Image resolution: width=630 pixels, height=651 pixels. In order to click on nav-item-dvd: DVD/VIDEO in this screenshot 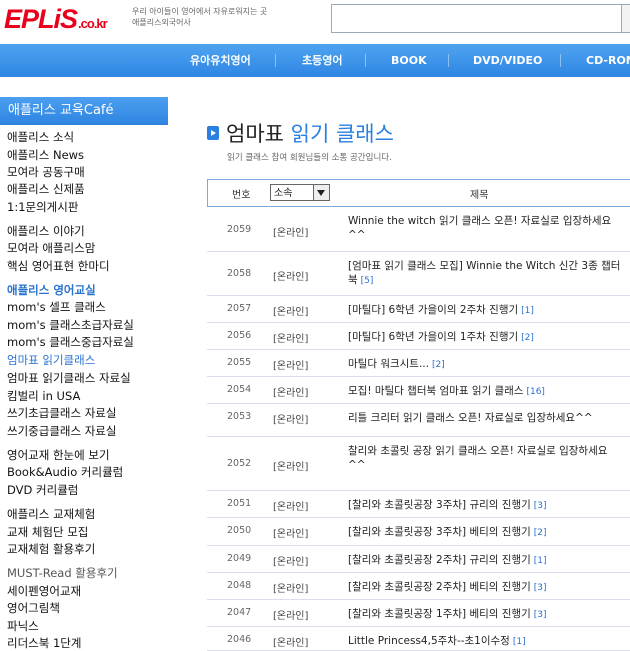, I will do `click(507, 60)`.